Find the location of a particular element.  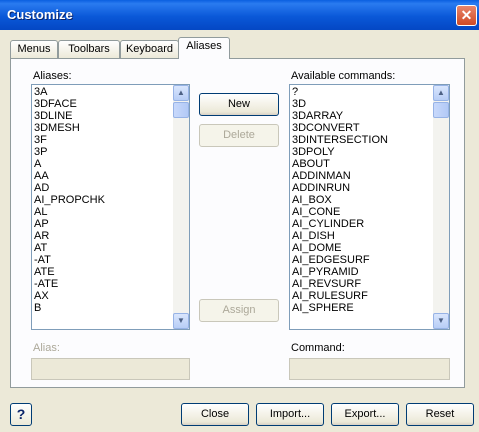

list-item: -AT is located at coordinates (111, 260).